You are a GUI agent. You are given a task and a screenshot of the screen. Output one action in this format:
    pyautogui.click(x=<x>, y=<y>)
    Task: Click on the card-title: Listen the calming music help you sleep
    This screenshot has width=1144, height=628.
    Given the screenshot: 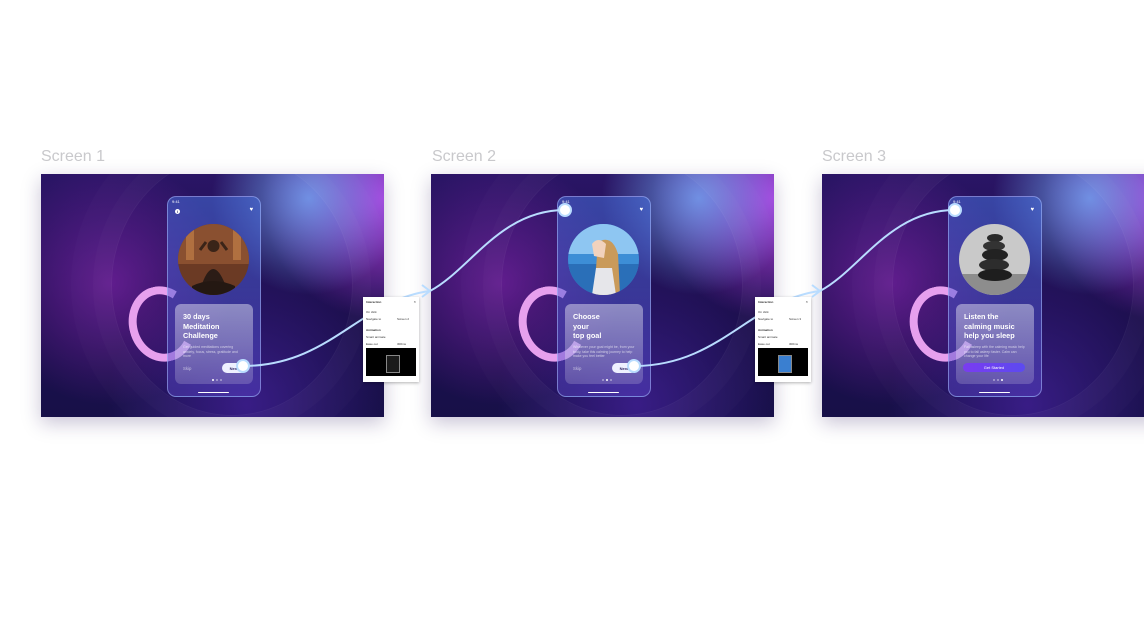 What is the action you would take?
    pyautogui.click(x=989, y=326)
    